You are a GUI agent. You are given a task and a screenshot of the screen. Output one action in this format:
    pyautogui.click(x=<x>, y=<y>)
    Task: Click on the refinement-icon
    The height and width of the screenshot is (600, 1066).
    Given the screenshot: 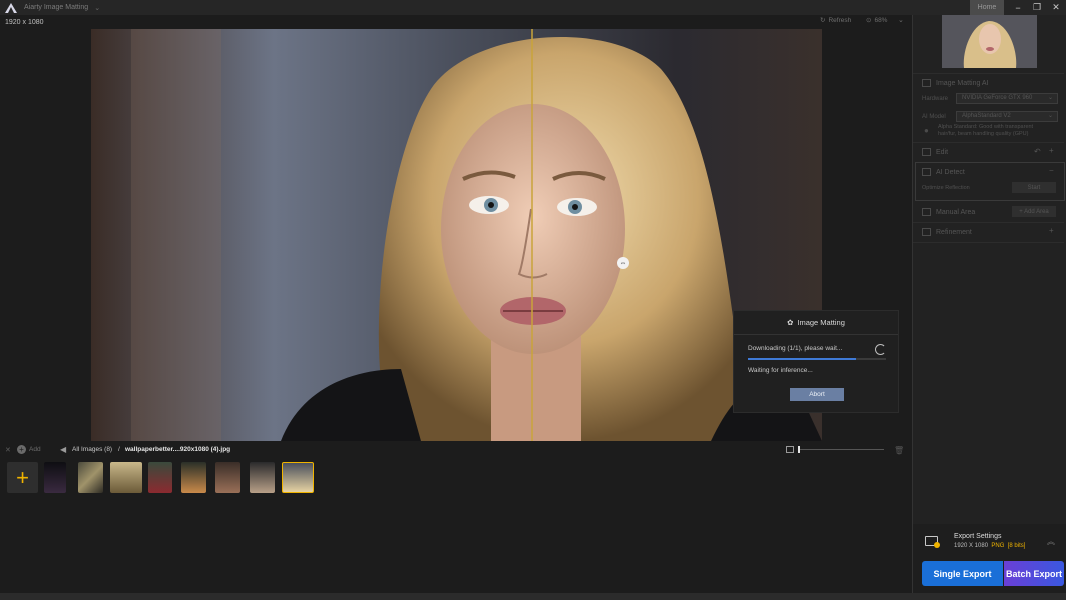 What is the action you would take?
    pyautogui.click(x=926, y=232)
    